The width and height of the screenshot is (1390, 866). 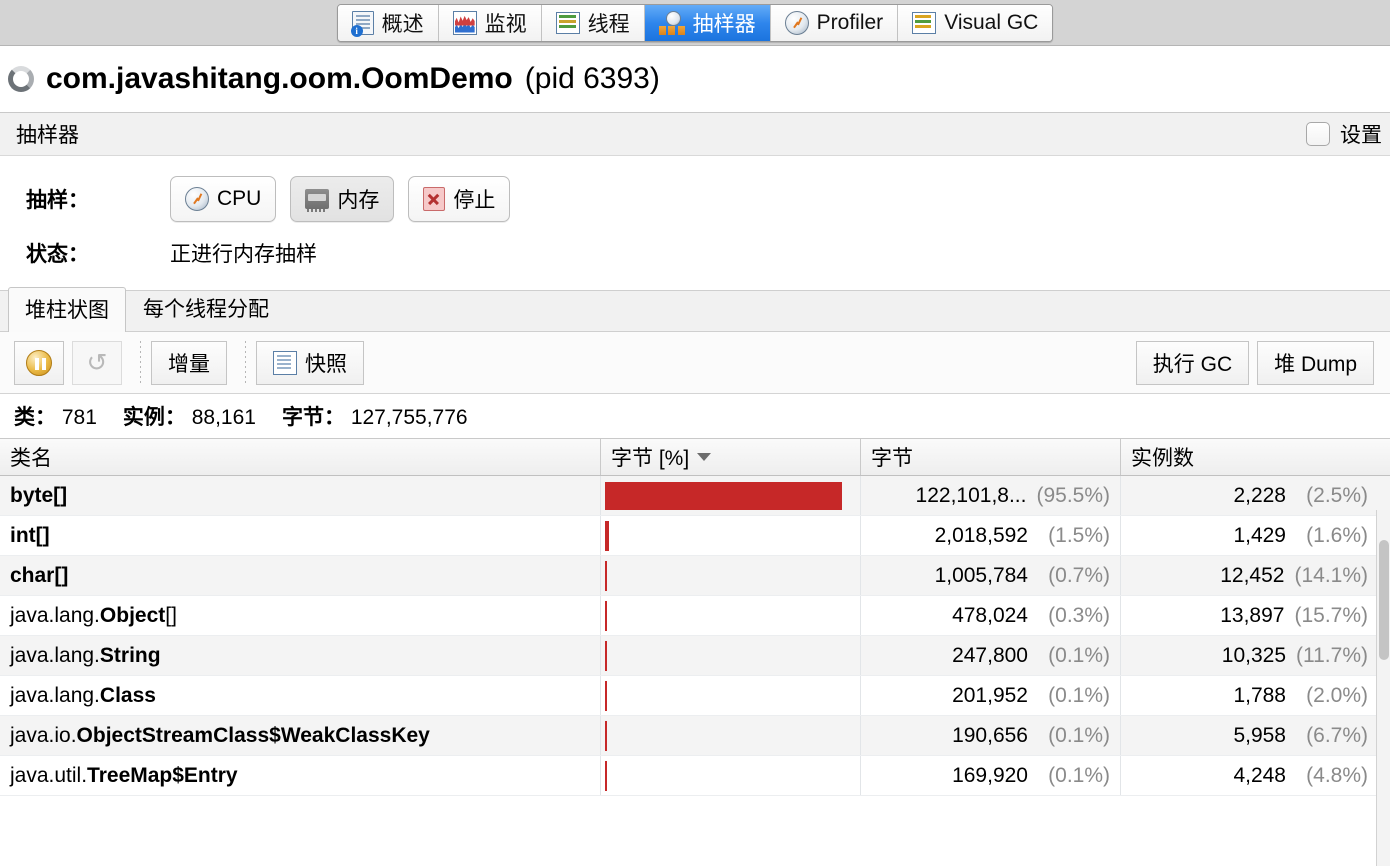 I want to click on column-header-2: 字节, so click(x=990, y=457).